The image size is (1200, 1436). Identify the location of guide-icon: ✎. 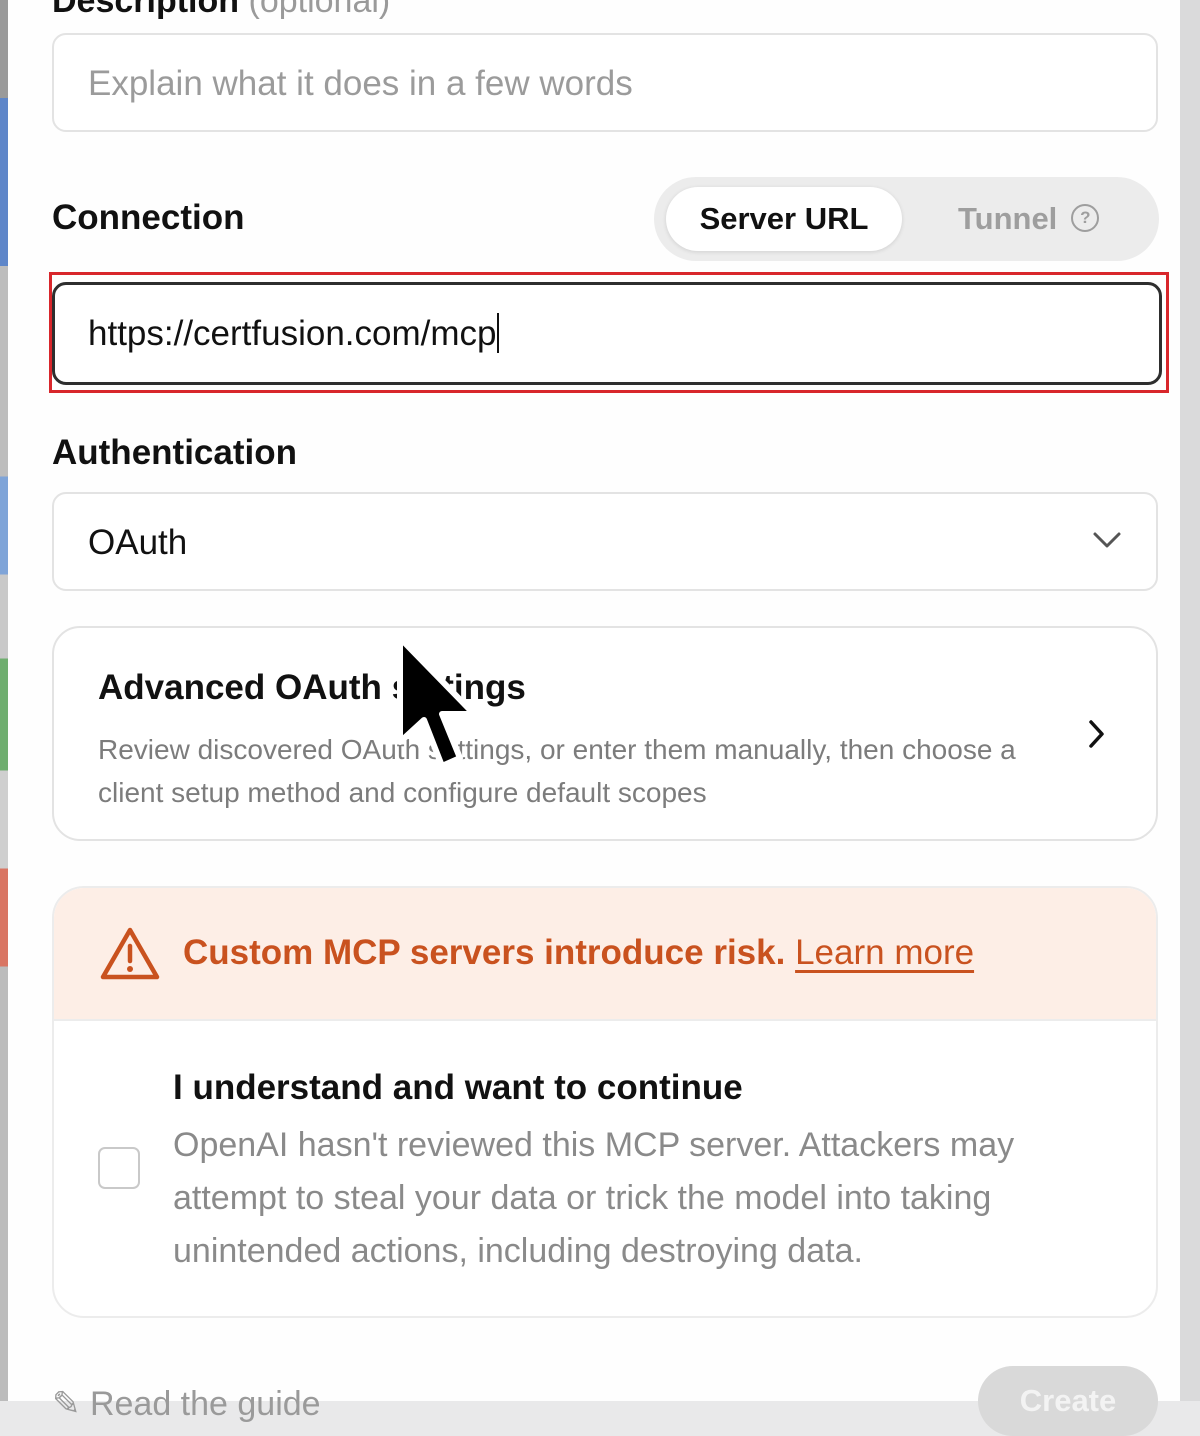
(66, 1404).